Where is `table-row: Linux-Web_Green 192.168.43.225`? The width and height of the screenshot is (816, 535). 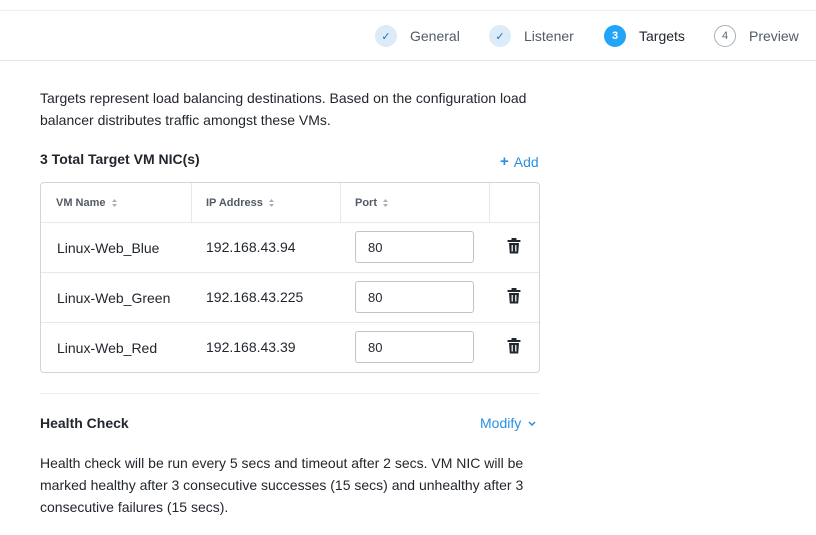
table-row: Linux-Web_Green 192.168.43.225 is located at coordinates (290, 298).